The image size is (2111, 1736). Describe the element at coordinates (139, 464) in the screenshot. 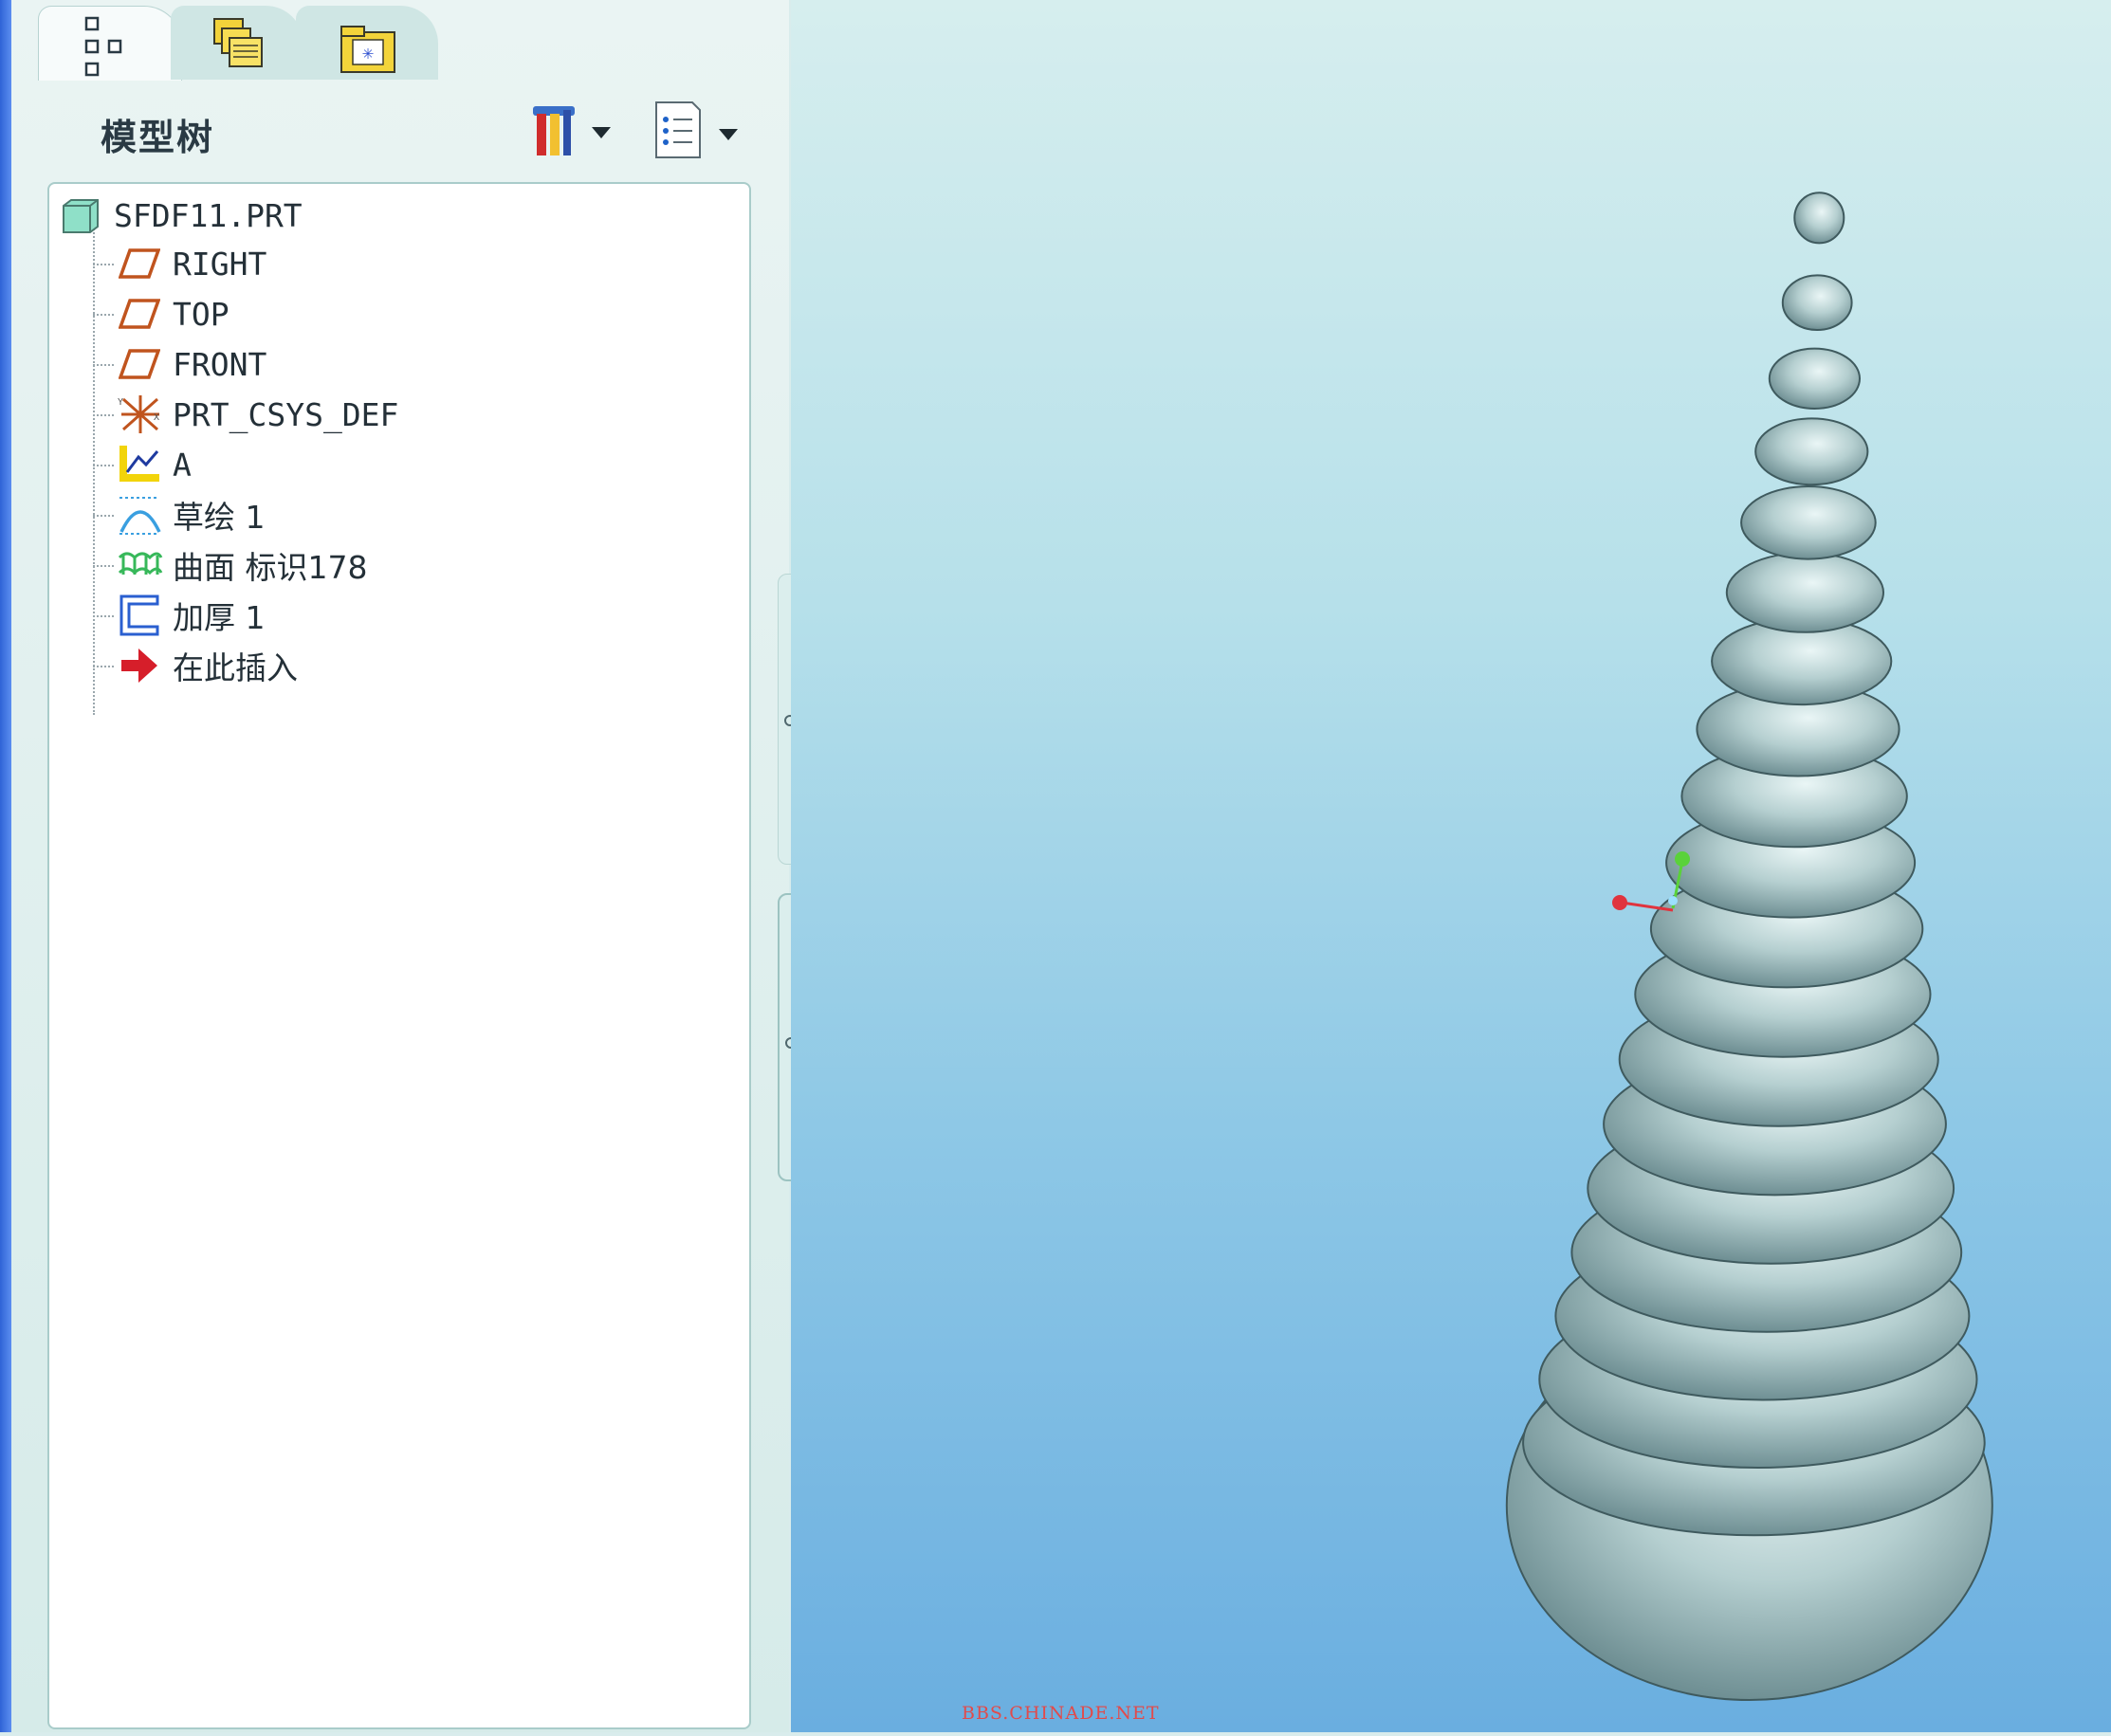

I see `graph-icon` at that location.